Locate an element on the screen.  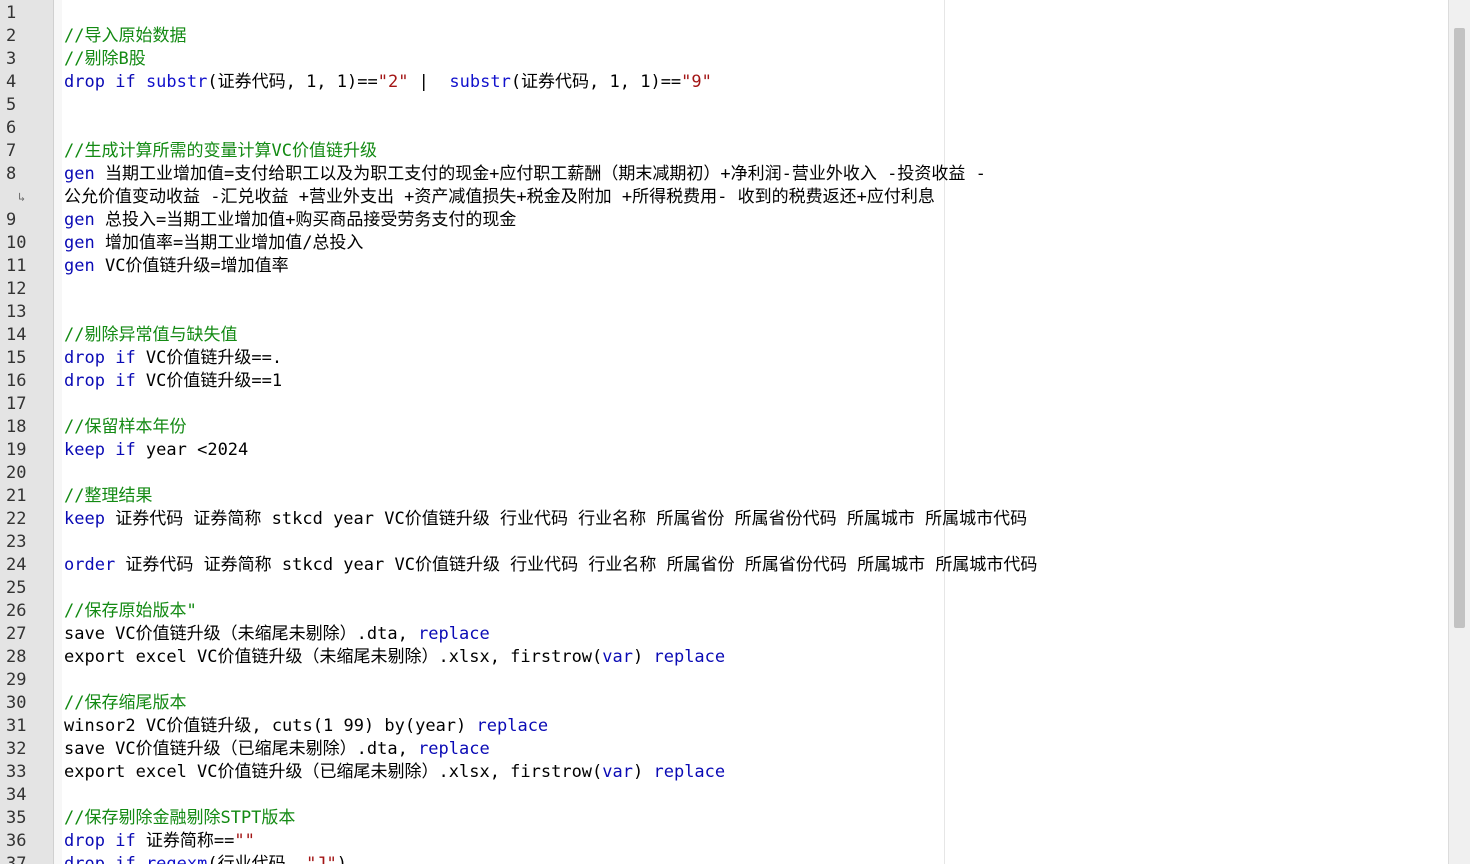
code-token: VC价值链升级=增加值率 is located at coordinates (191, 266).